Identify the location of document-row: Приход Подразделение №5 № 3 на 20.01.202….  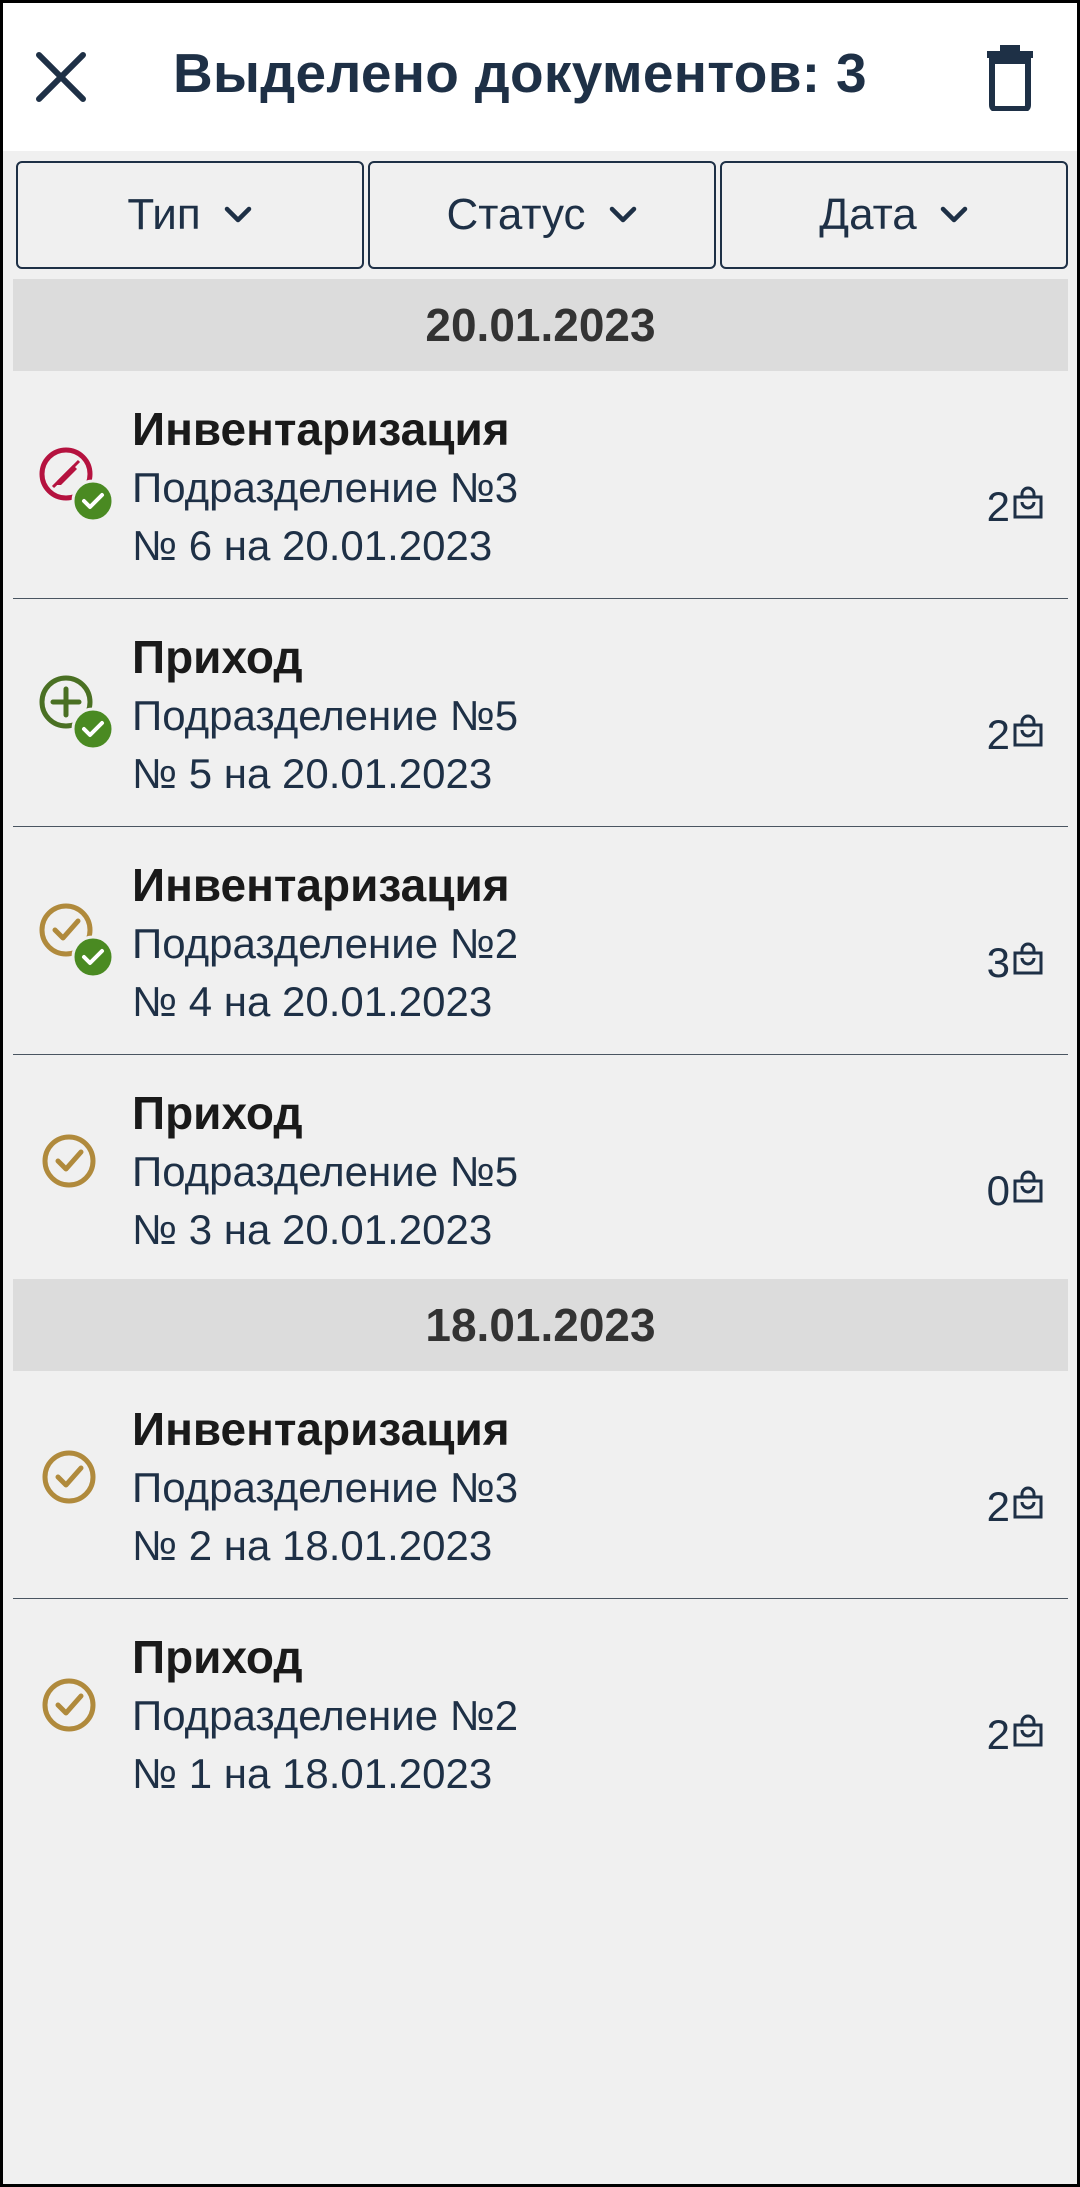
(540, 1169).